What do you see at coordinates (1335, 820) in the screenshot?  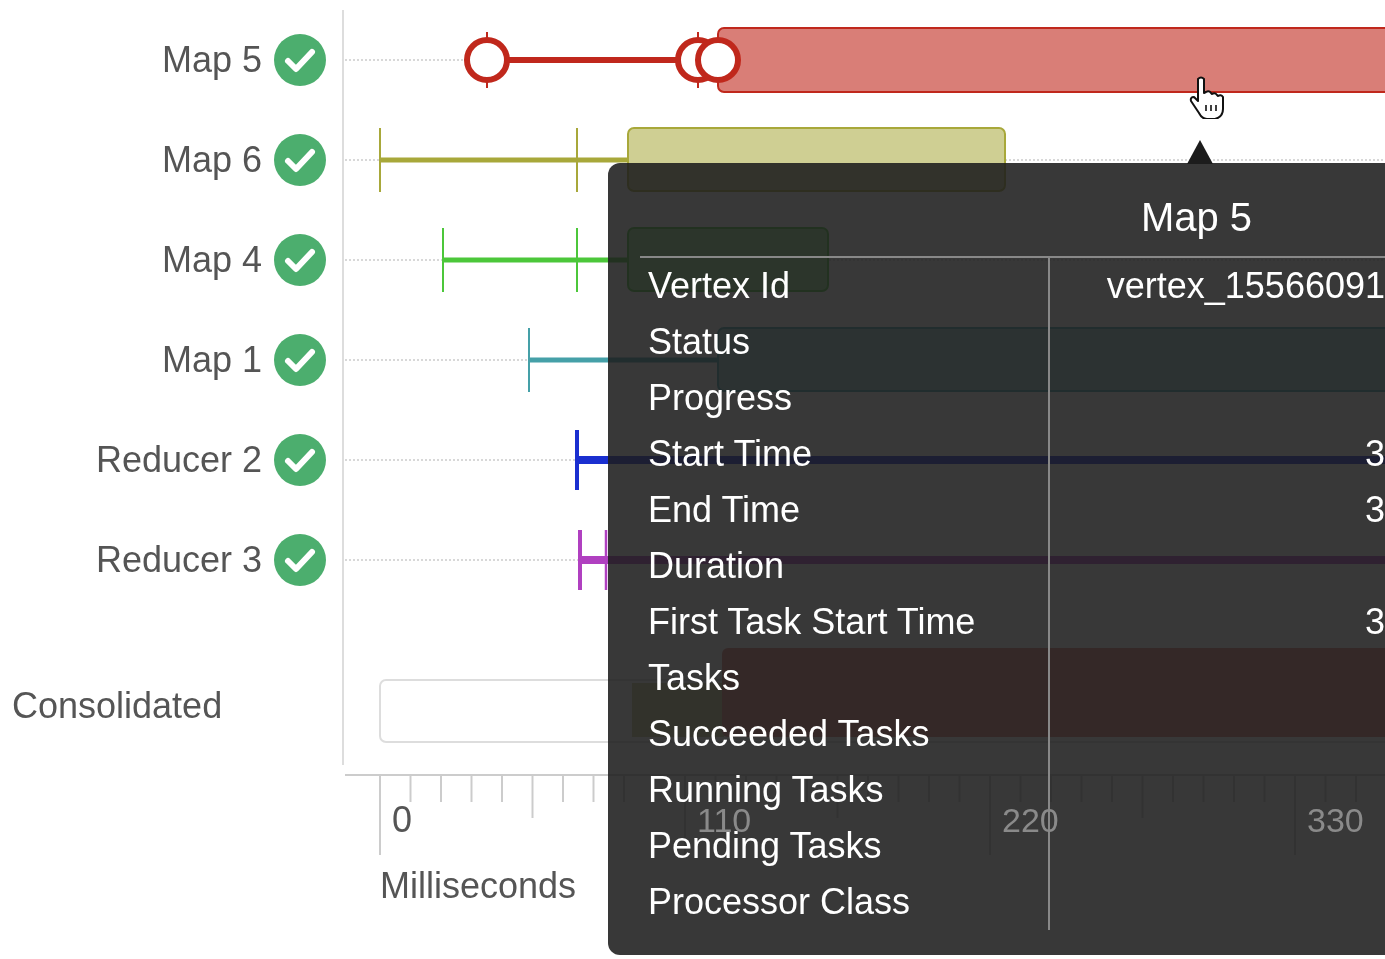 I see `axis-tick-label: 330` at bounding box center [1335, 820].